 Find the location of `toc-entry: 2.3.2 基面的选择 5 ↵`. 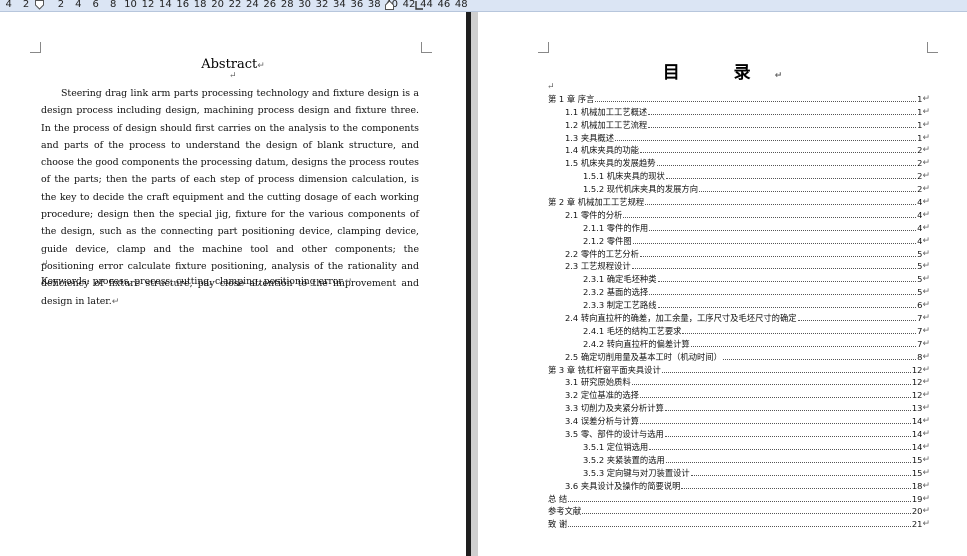

toc-entry: 2.3.2 基面的选择 5 ↵ is located at coordinates (739, 291).